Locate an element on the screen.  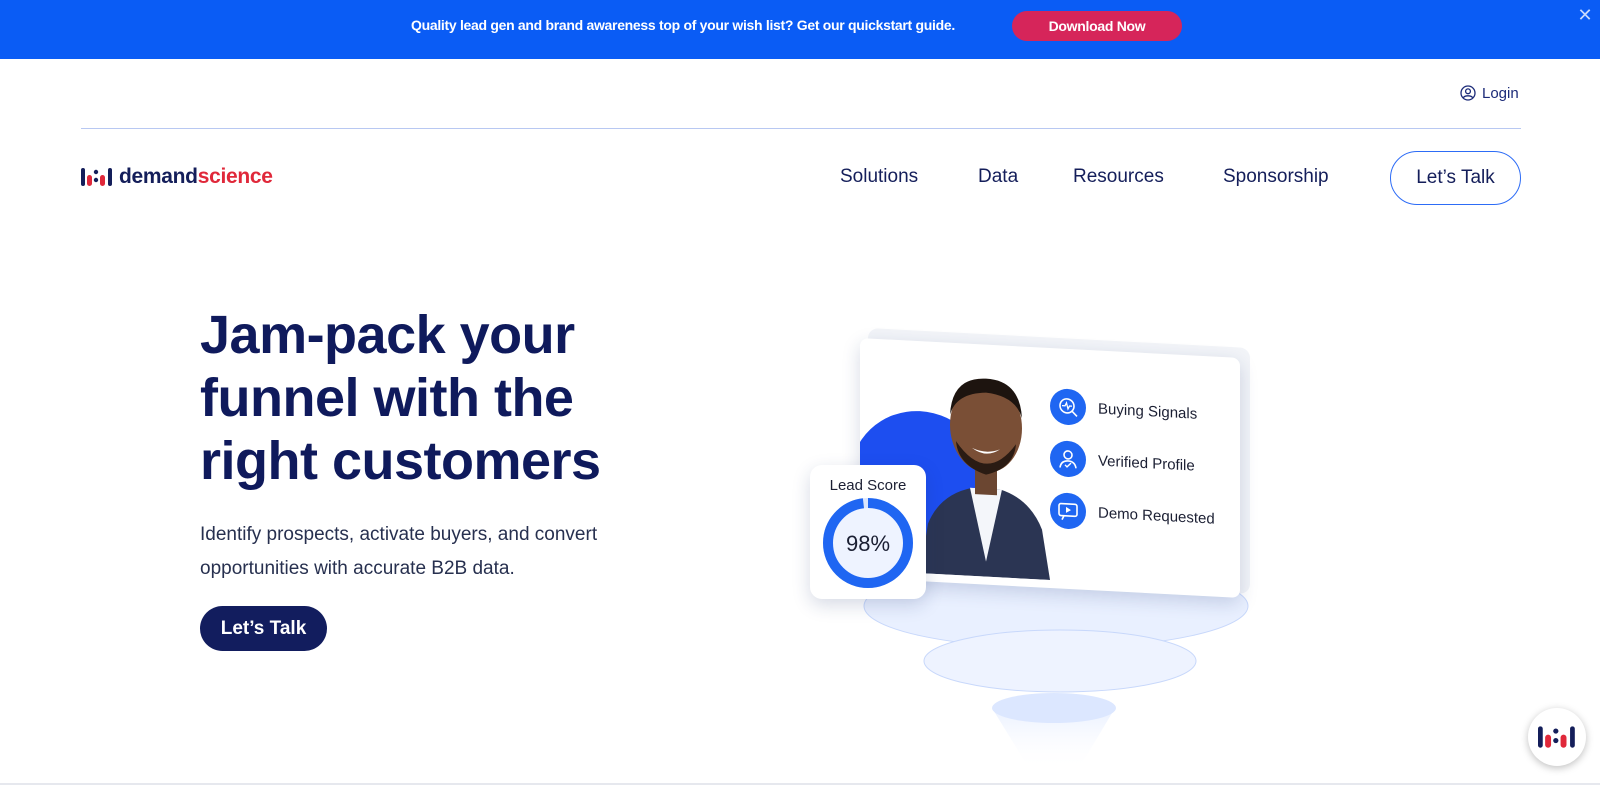
user-circle-icon is located at coordinates (1468, 93).